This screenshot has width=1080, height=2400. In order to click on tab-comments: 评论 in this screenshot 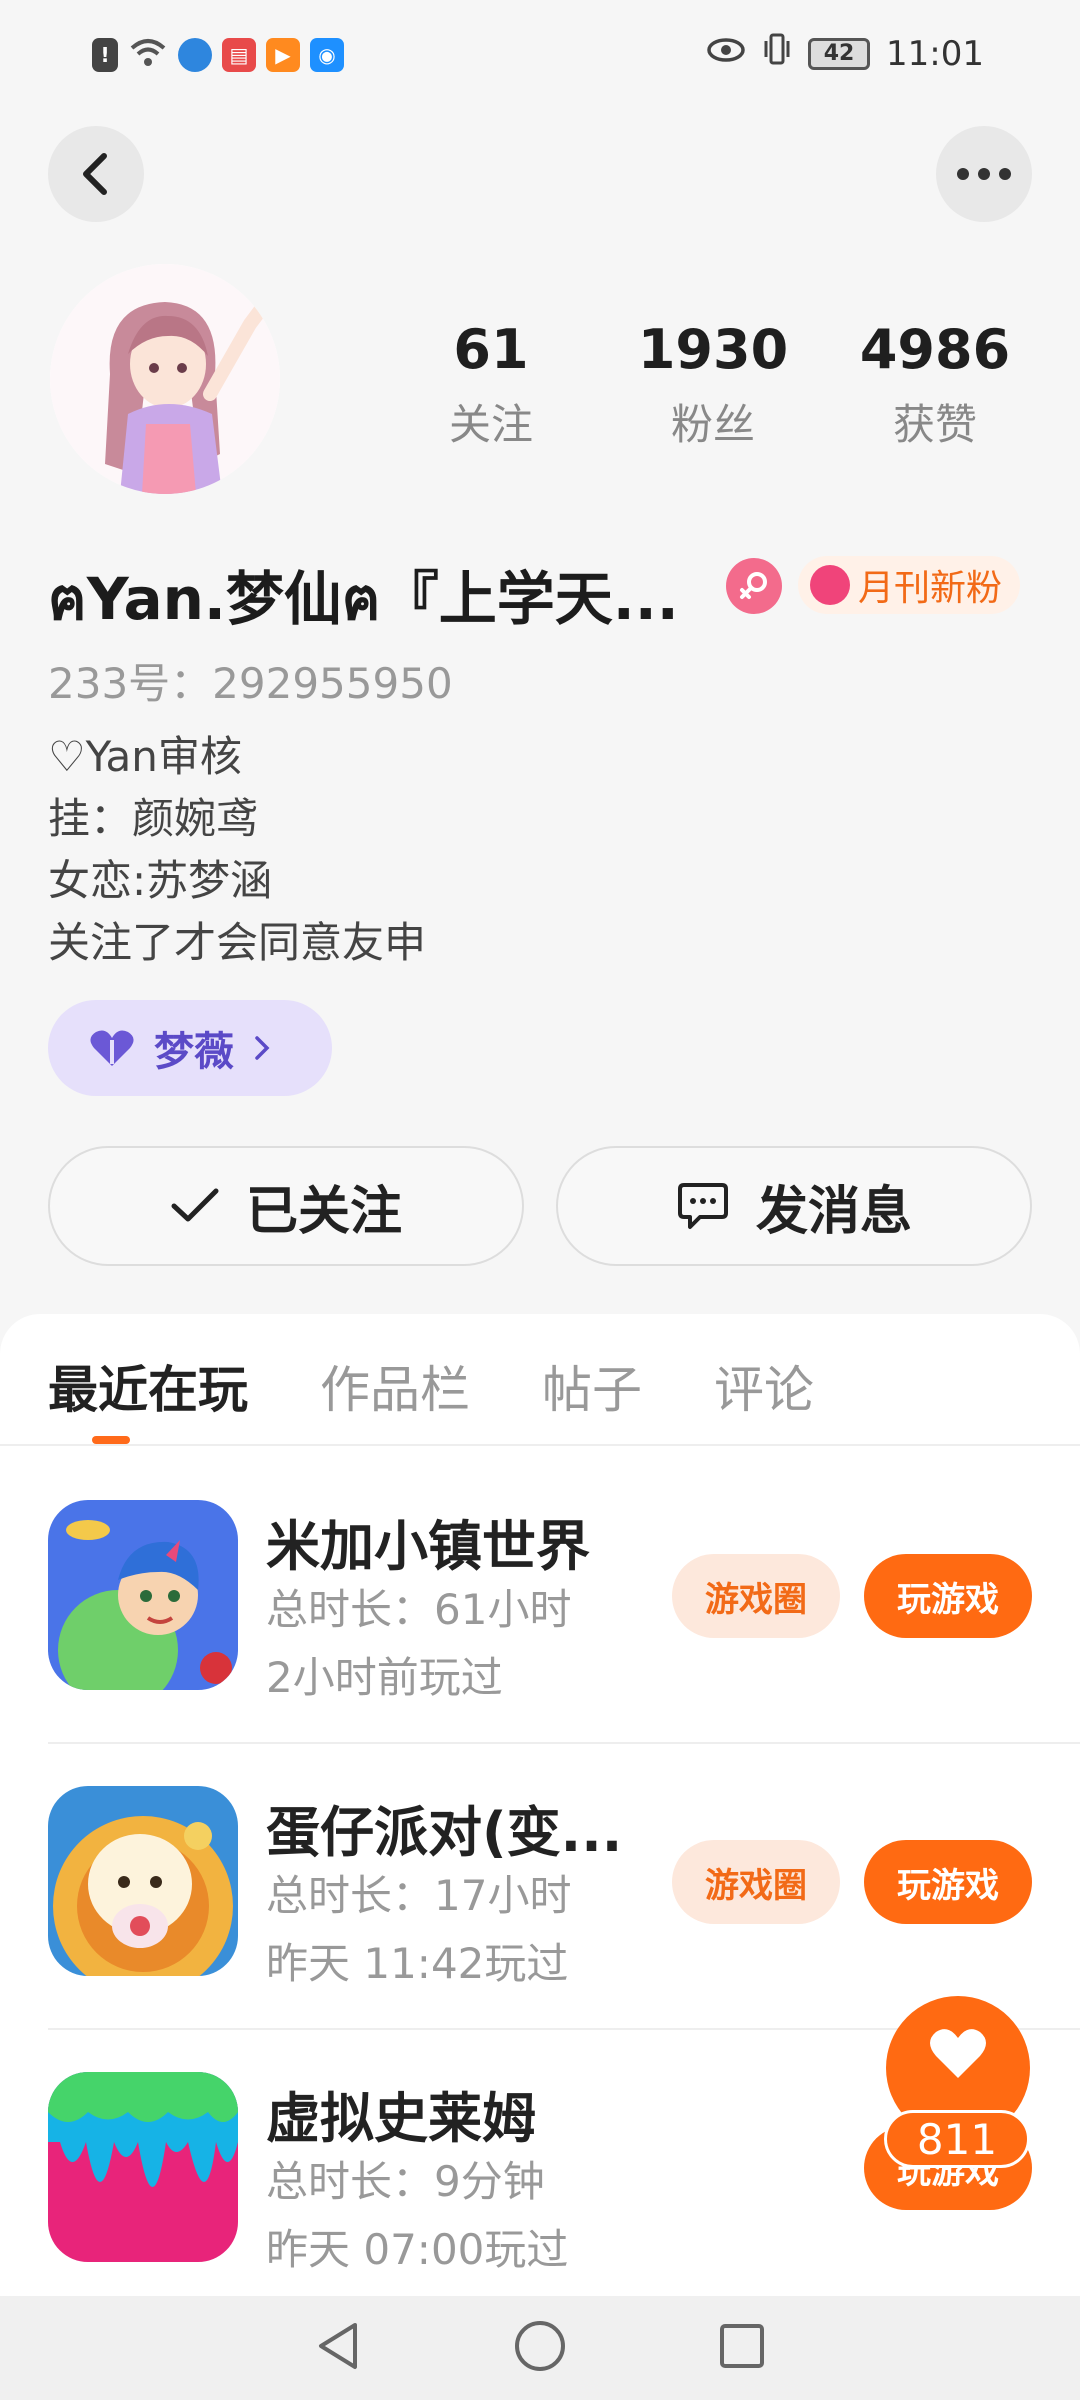, I will do `click(764, 1386)`.